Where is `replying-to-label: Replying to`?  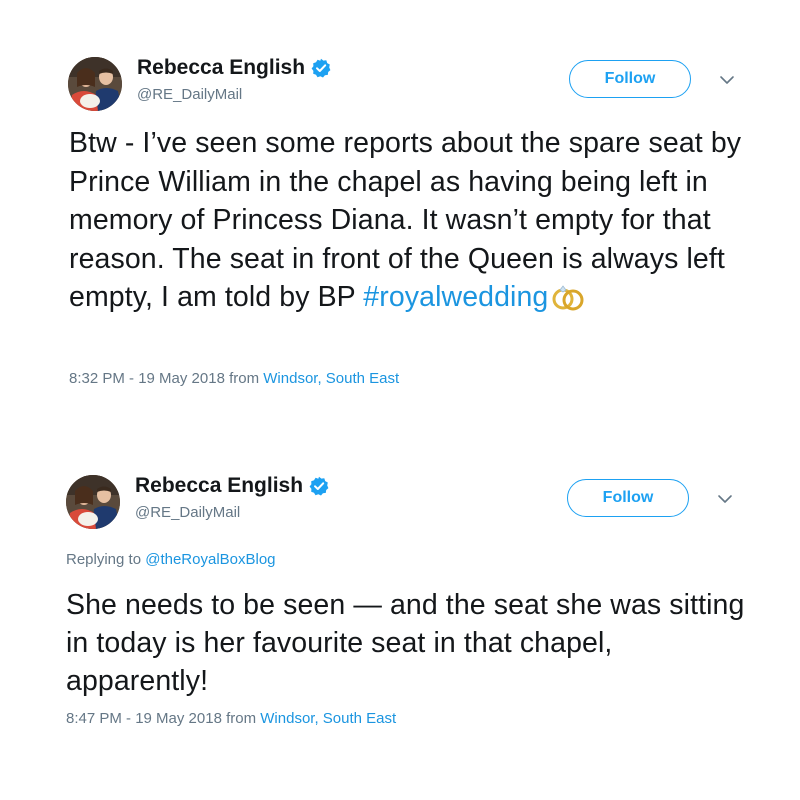
replying-to-label: Replying to is located at coordinates (106, 559).